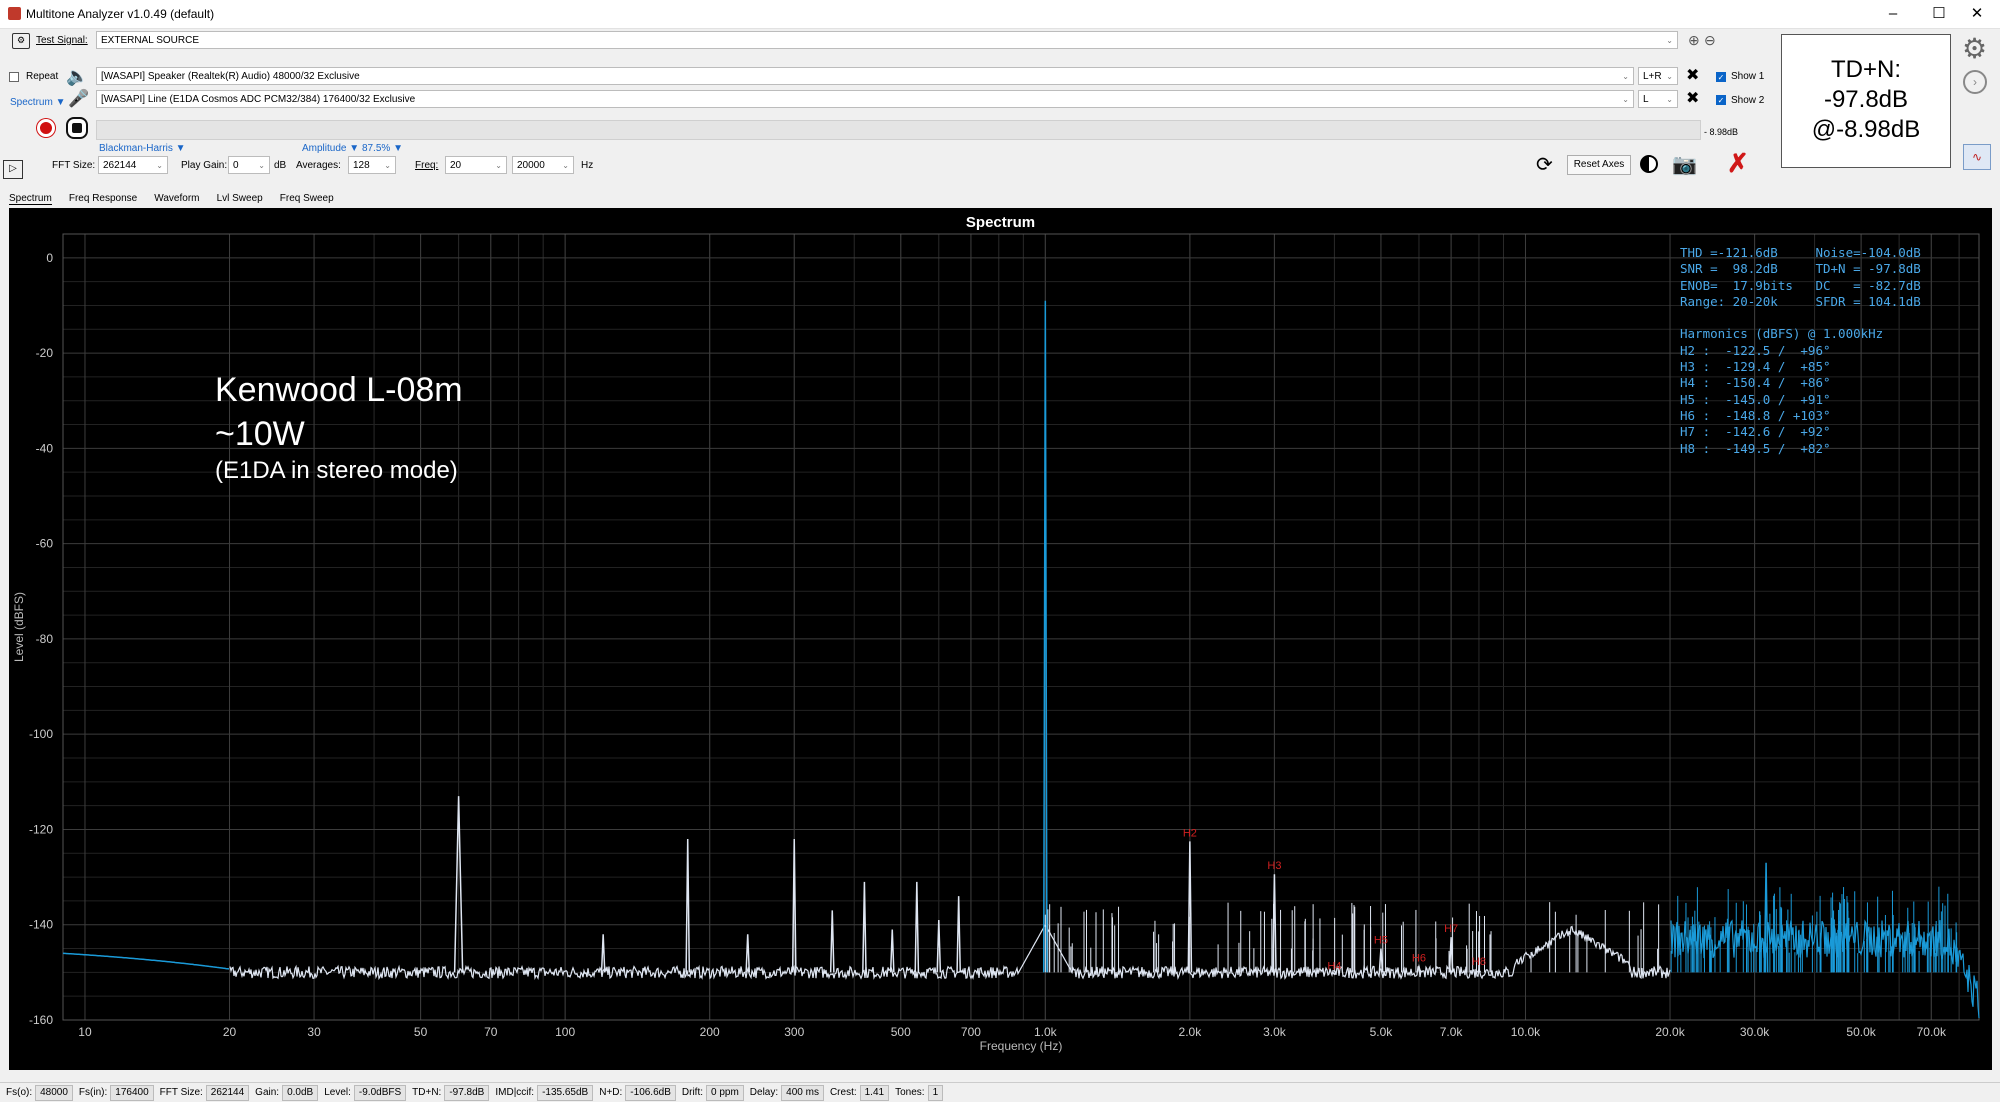 Image resolution: width=2000 pixels, height=1102 pixels. I want to click on stop-button, so click(77, 128).